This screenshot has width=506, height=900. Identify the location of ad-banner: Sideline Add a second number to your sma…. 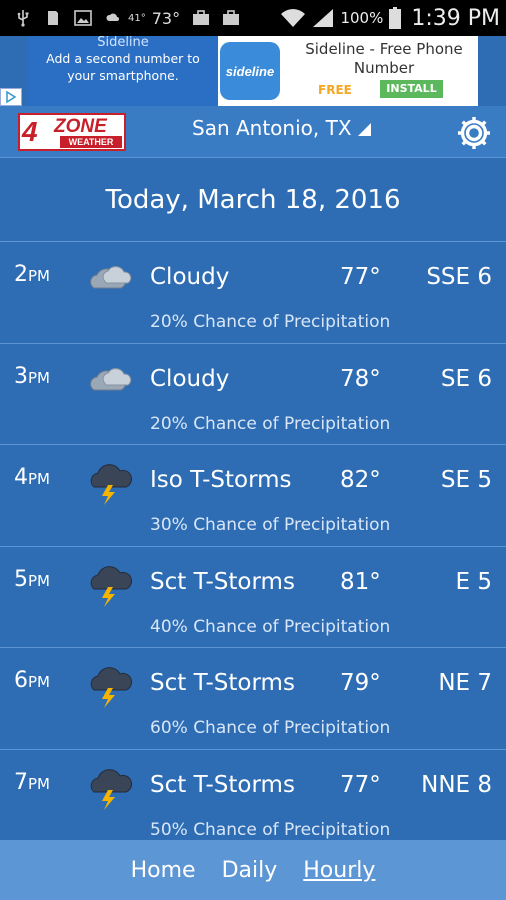
(239, 71).